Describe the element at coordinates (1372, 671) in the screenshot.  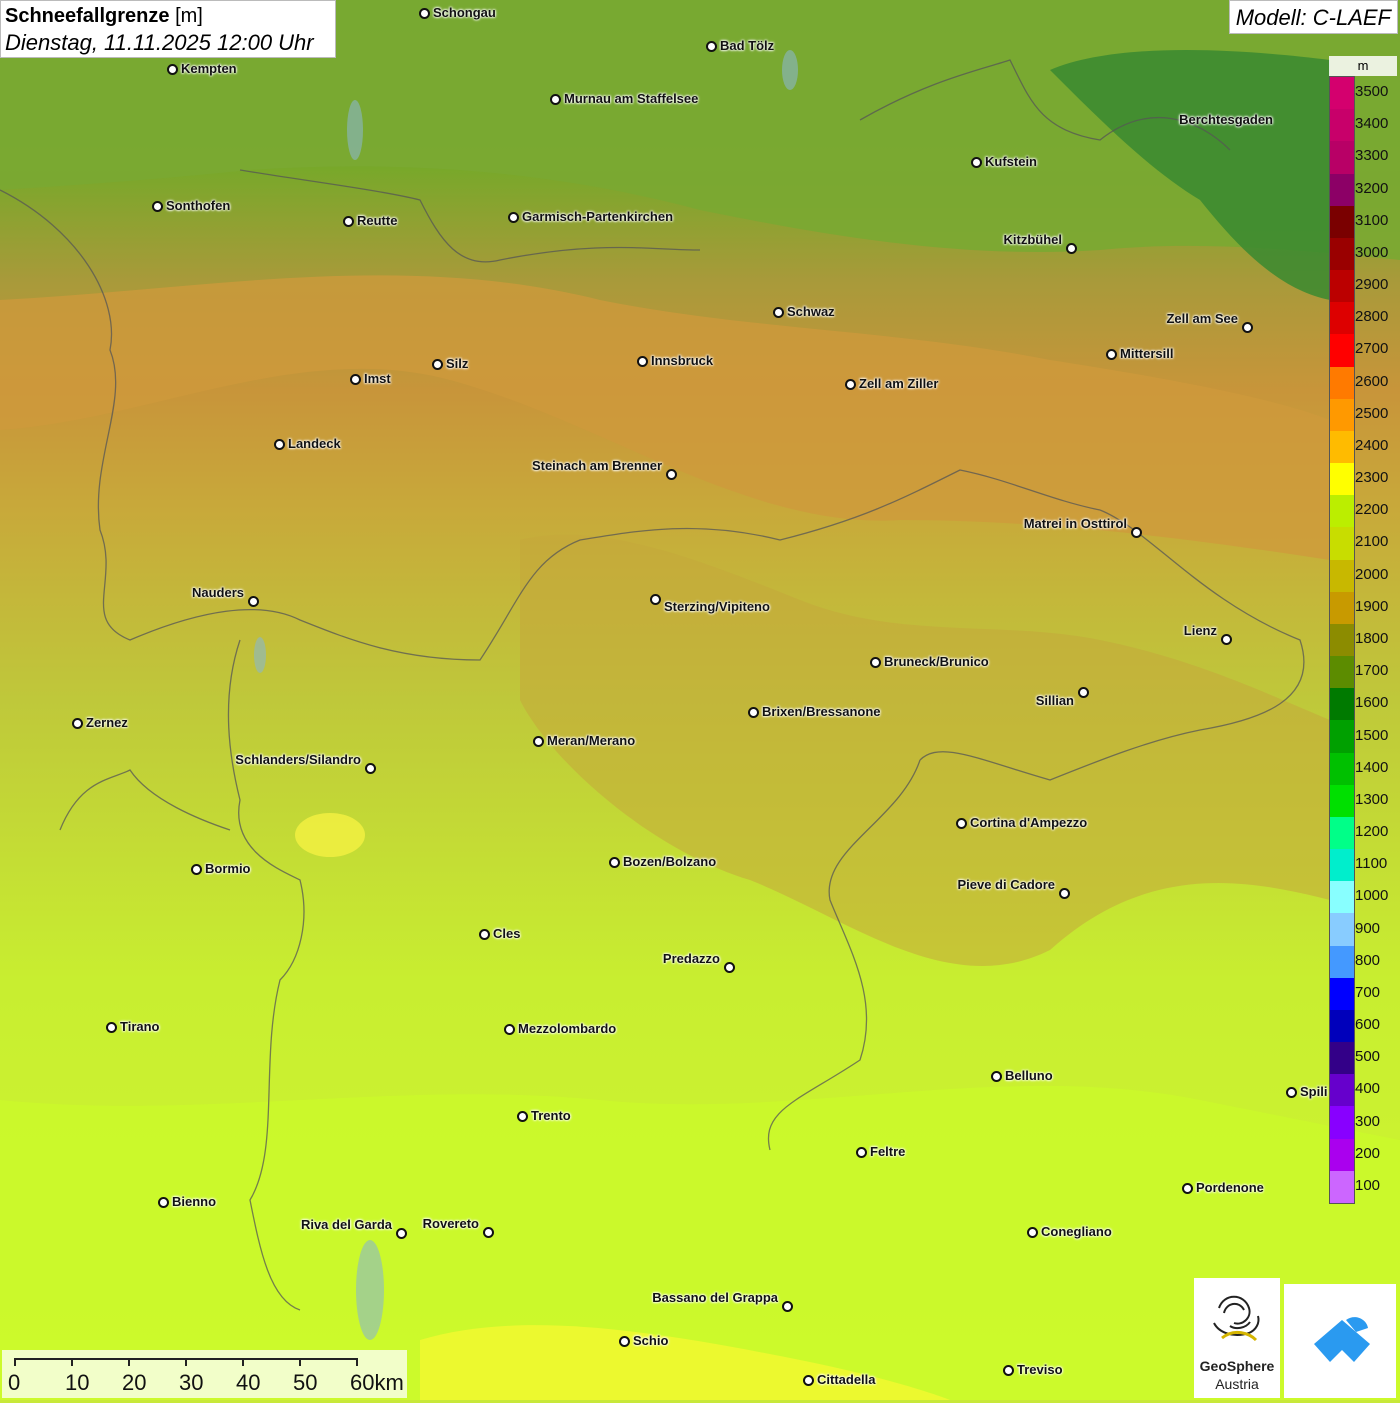
I see `legend-label: 1700` at that location.